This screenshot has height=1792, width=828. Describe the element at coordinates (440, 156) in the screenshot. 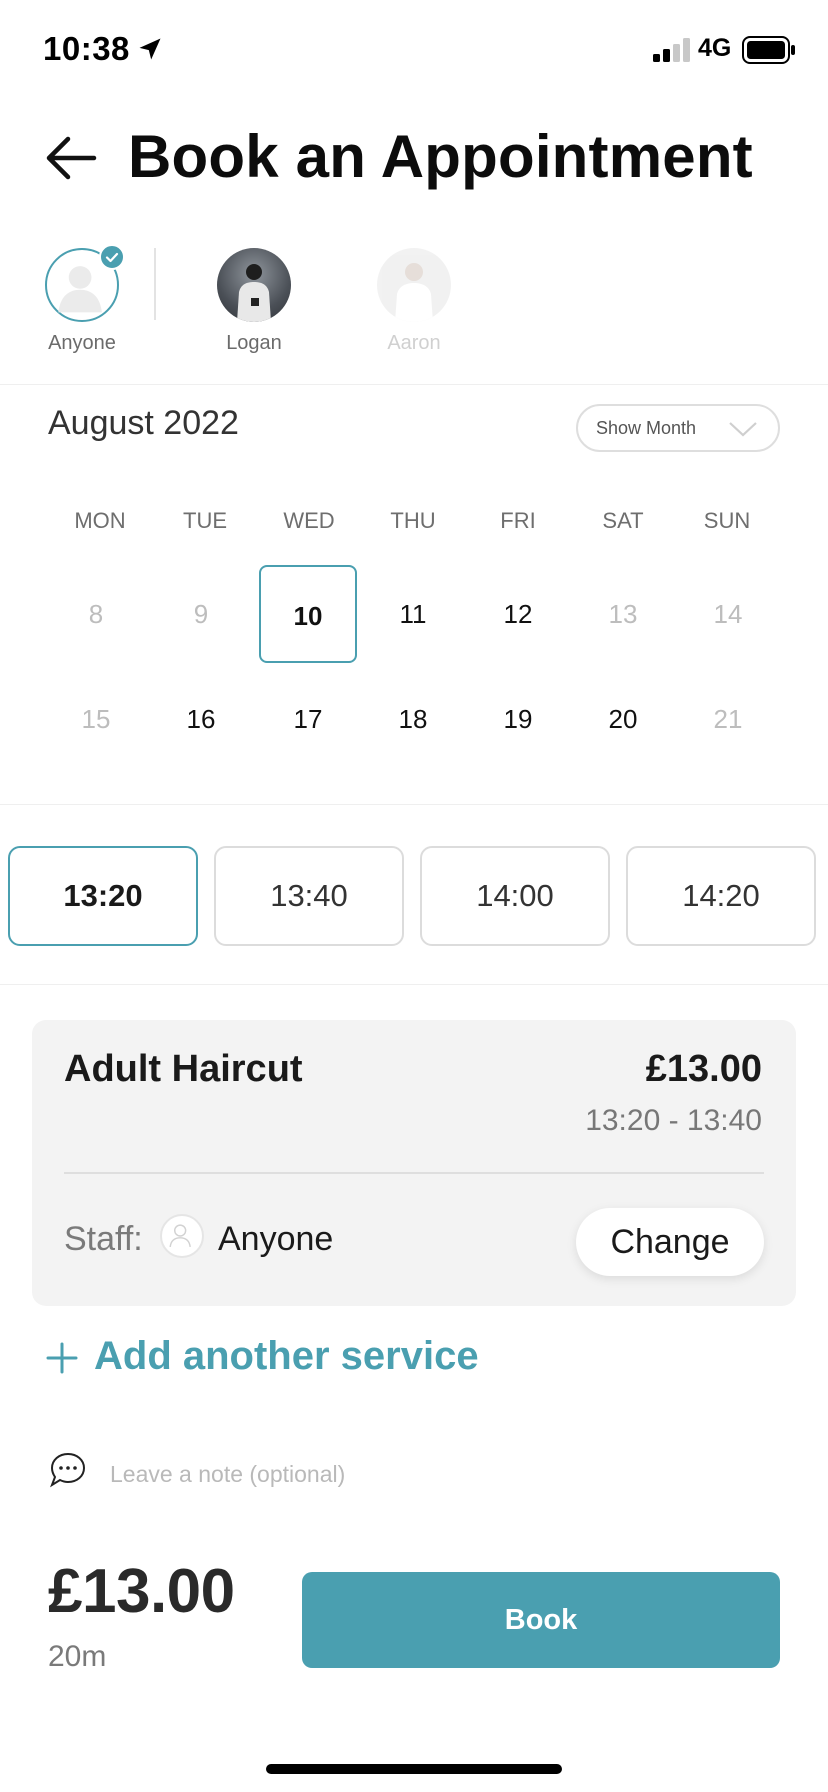

I see `page-title: Book an Appointment` at that location.